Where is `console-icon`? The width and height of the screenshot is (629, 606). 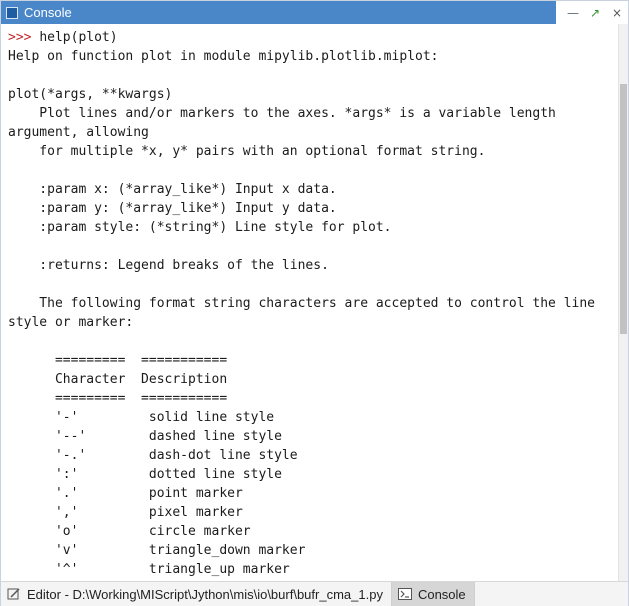
console-icon is located at coordinates (404, 594).